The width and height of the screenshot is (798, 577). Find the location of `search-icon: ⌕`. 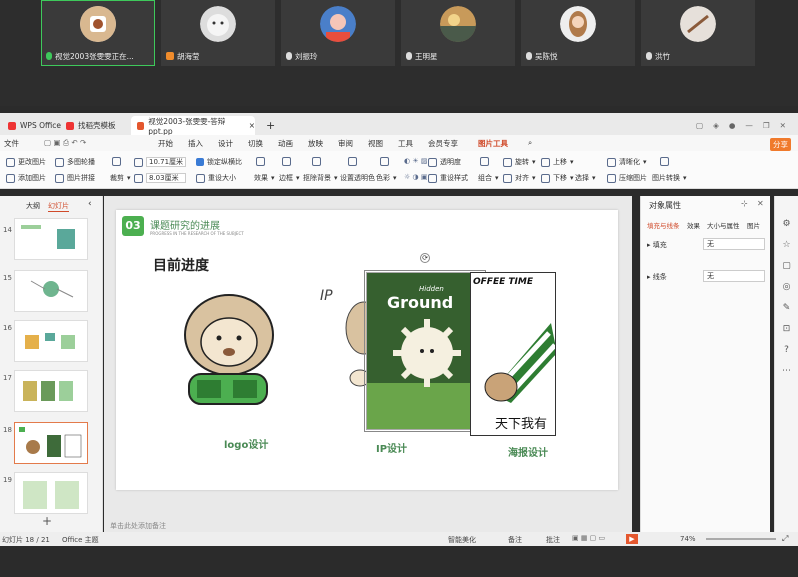

search-icon: ⌕ is located at coordinates (530, 143).